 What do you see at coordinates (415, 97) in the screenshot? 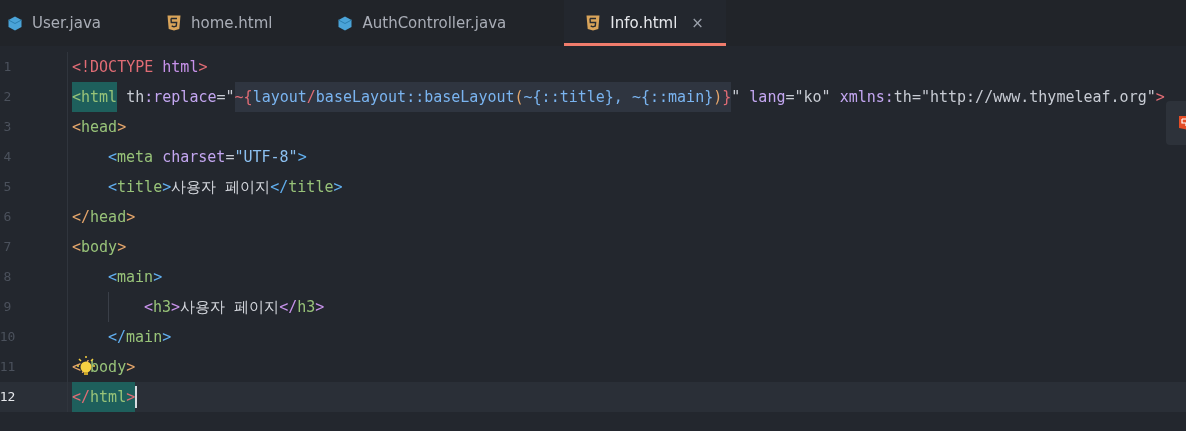
I see `code-token: baseLayout::baseLayout` at bounding box center [415, 97].